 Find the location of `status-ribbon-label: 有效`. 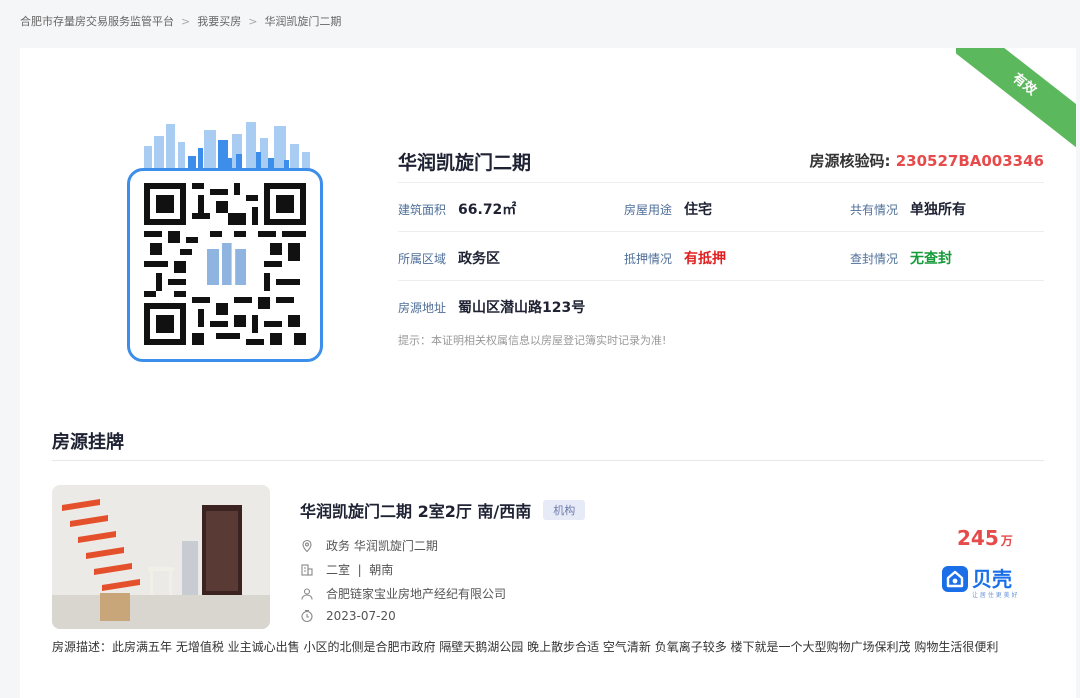

status-ribbon-label: 有效 is located at coordinates (1016, 98).